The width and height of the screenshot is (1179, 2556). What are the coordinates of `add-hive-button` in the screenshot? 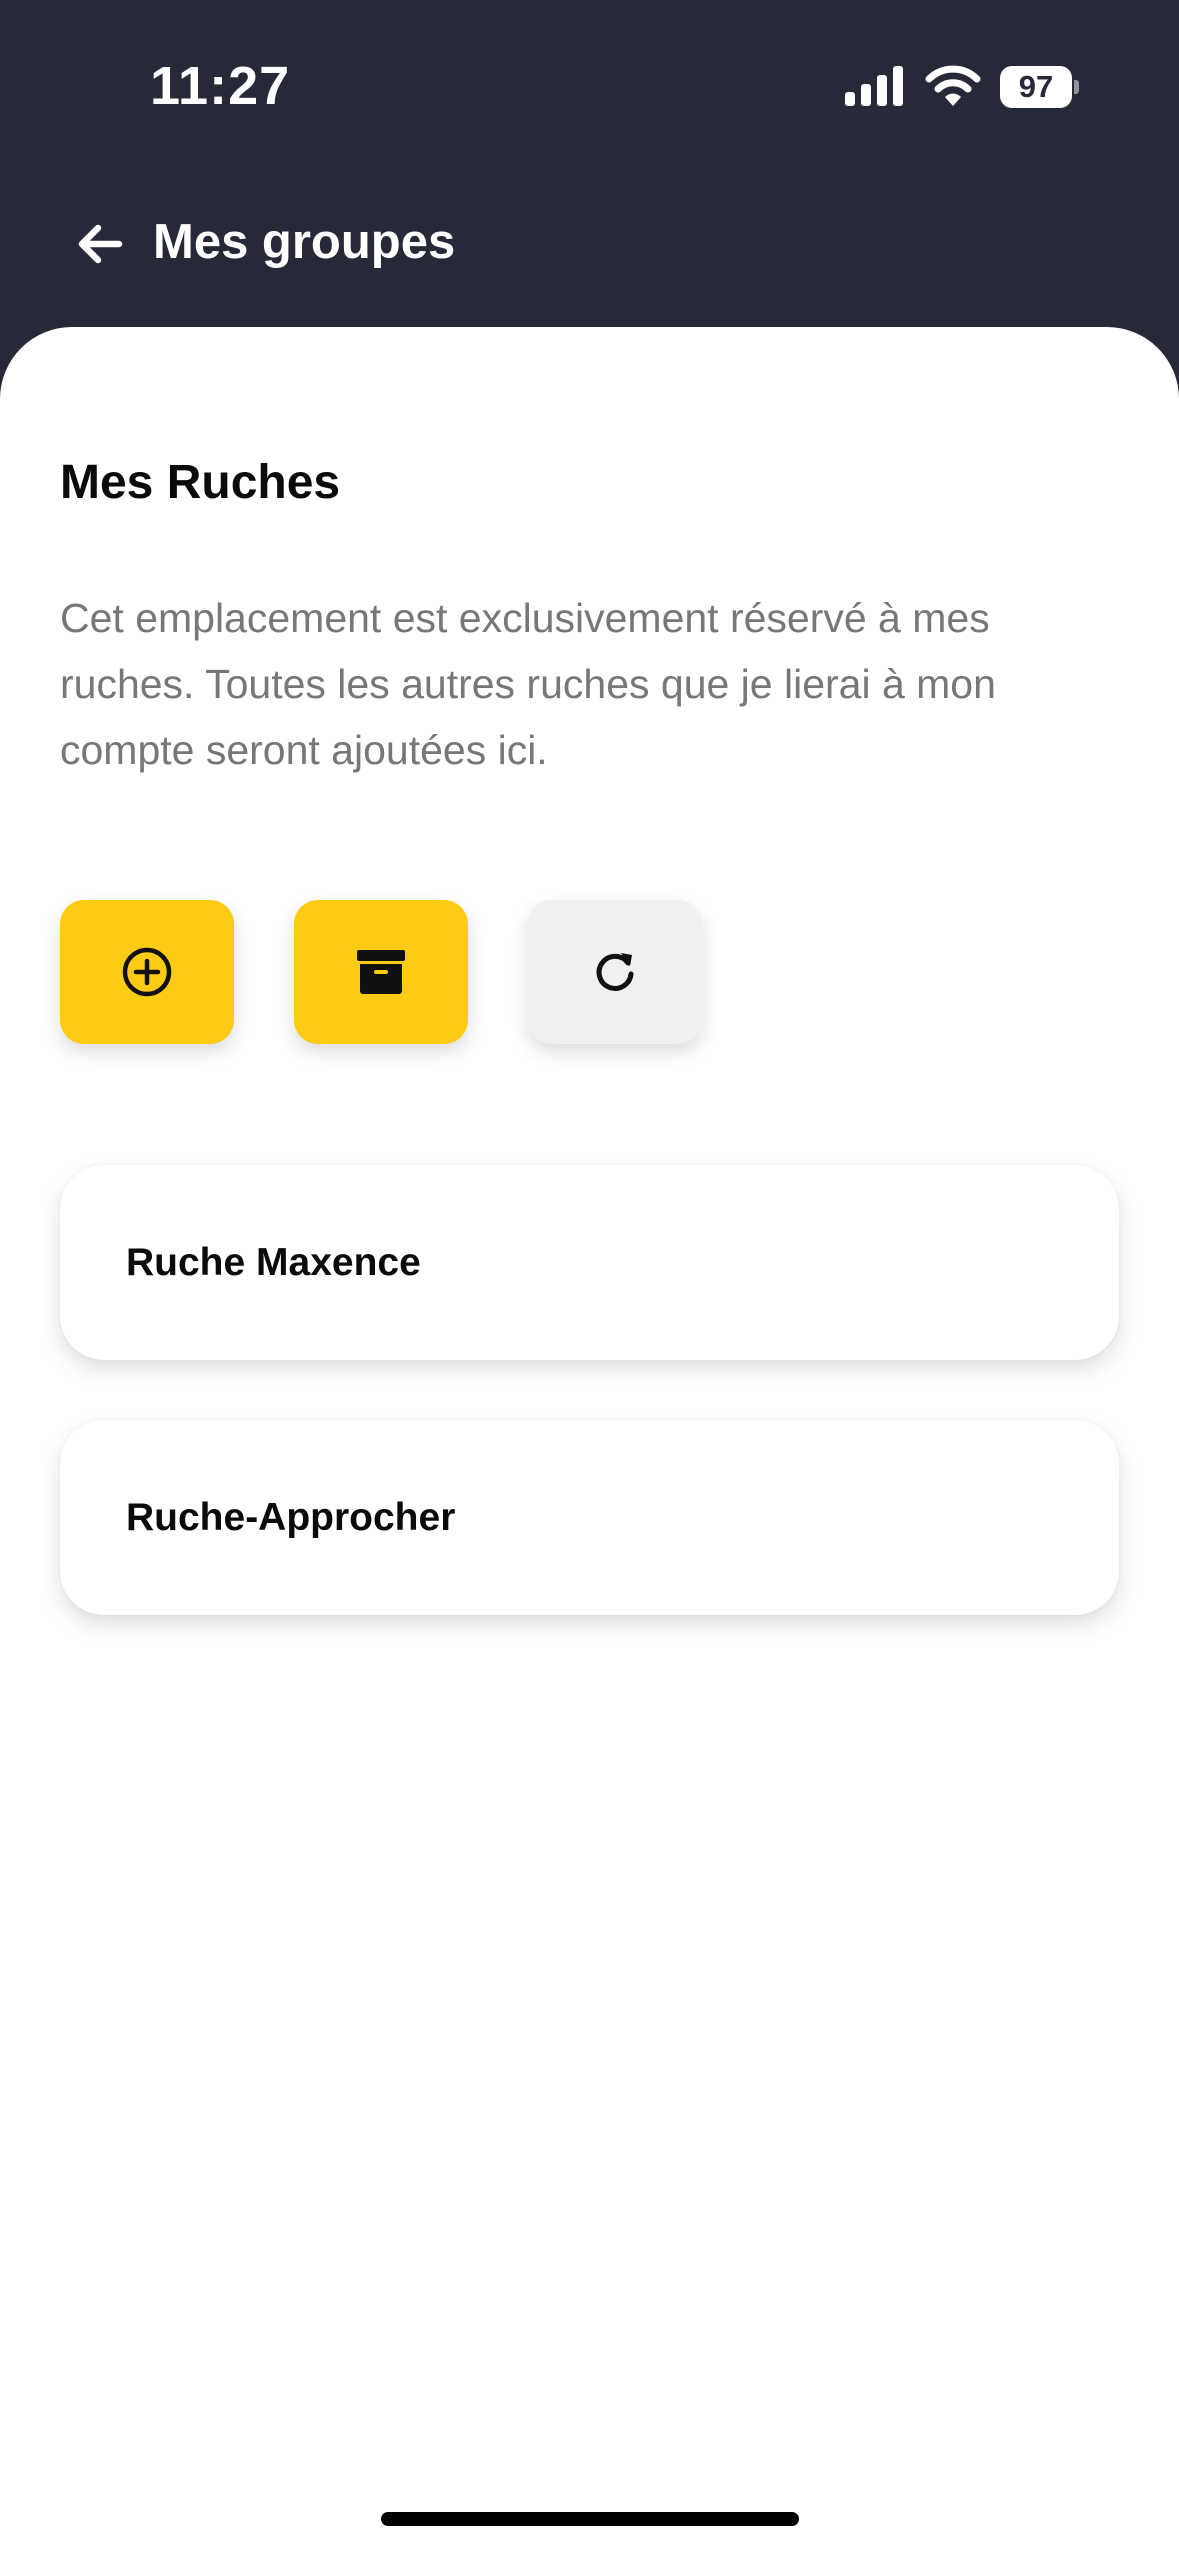 It's located at (147, 972).